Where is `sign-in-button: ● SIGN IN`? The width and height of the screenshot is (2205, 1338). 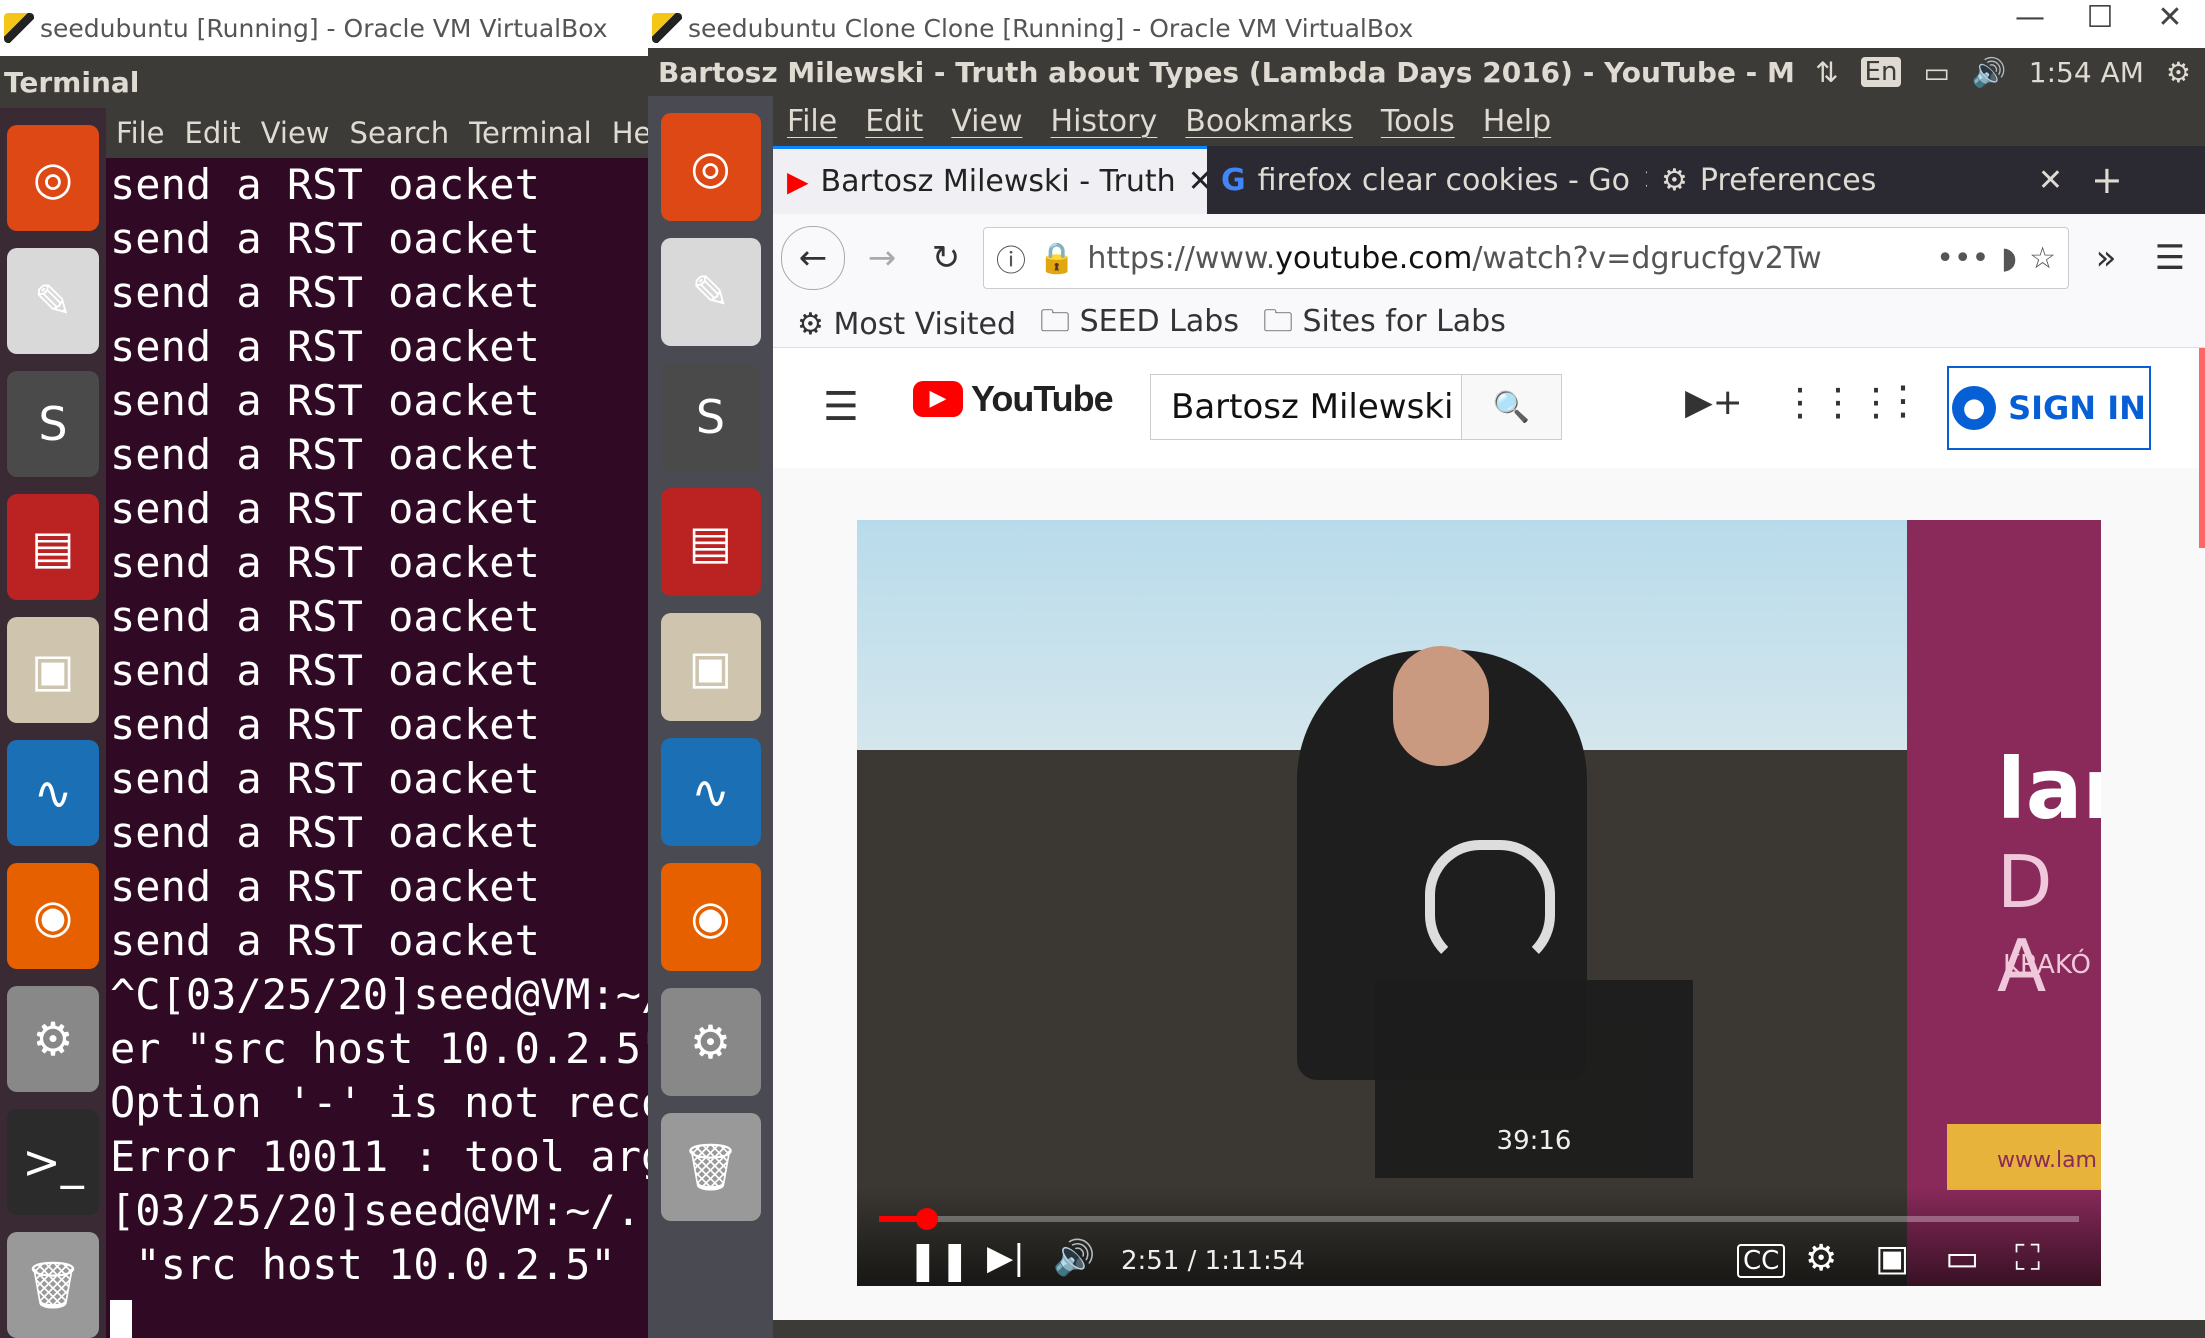 sign-in-button: ● SIGN IN is located at coordinates (2049, 408).